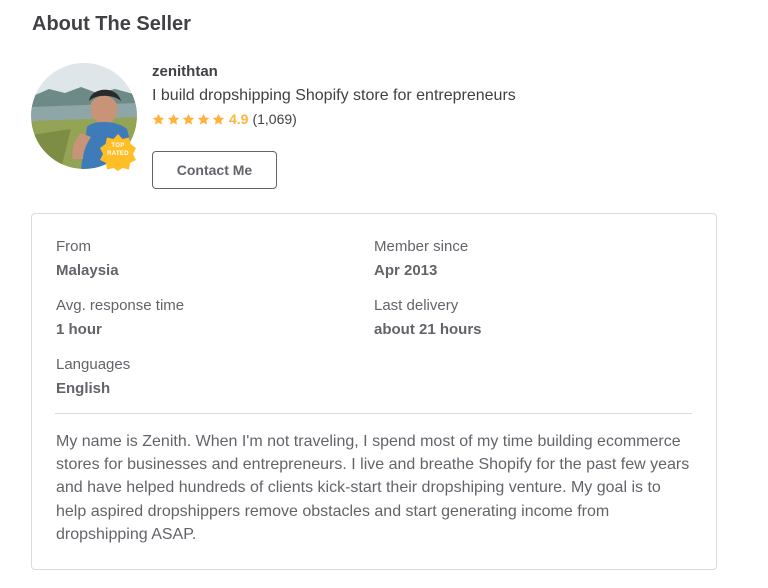  What do you see at coordinates (274, 119) in the screenshot?
I see `rating-count: (1,069)` at bounding box center [274, 119].